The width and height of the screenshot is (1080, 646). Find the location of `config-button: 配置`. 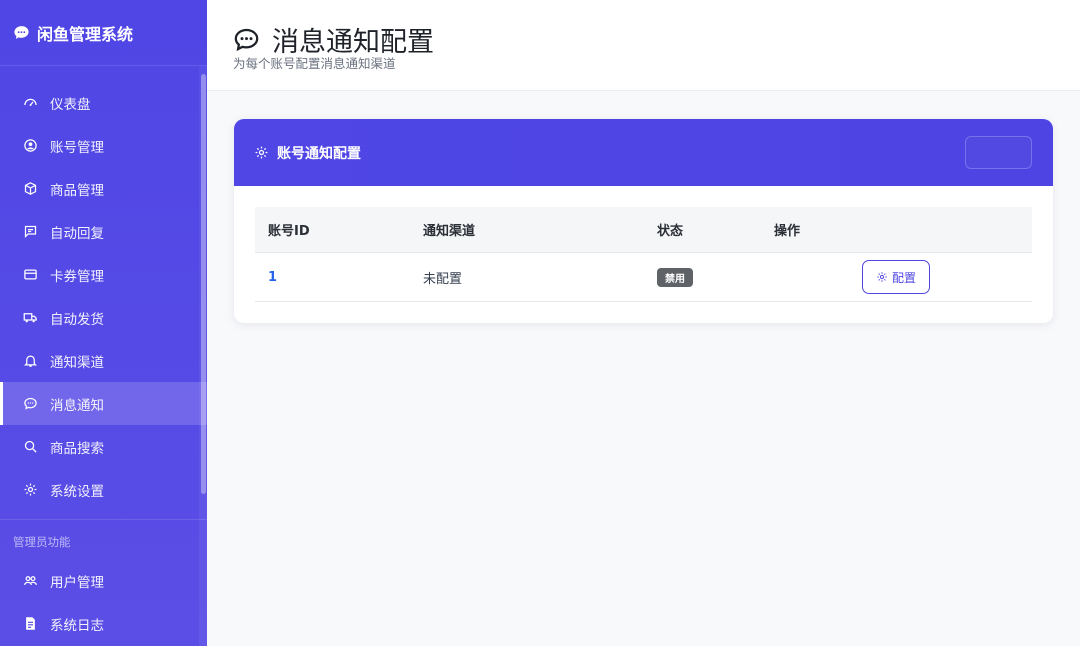

config-button: 配置 is located at coordinates (896, 277).